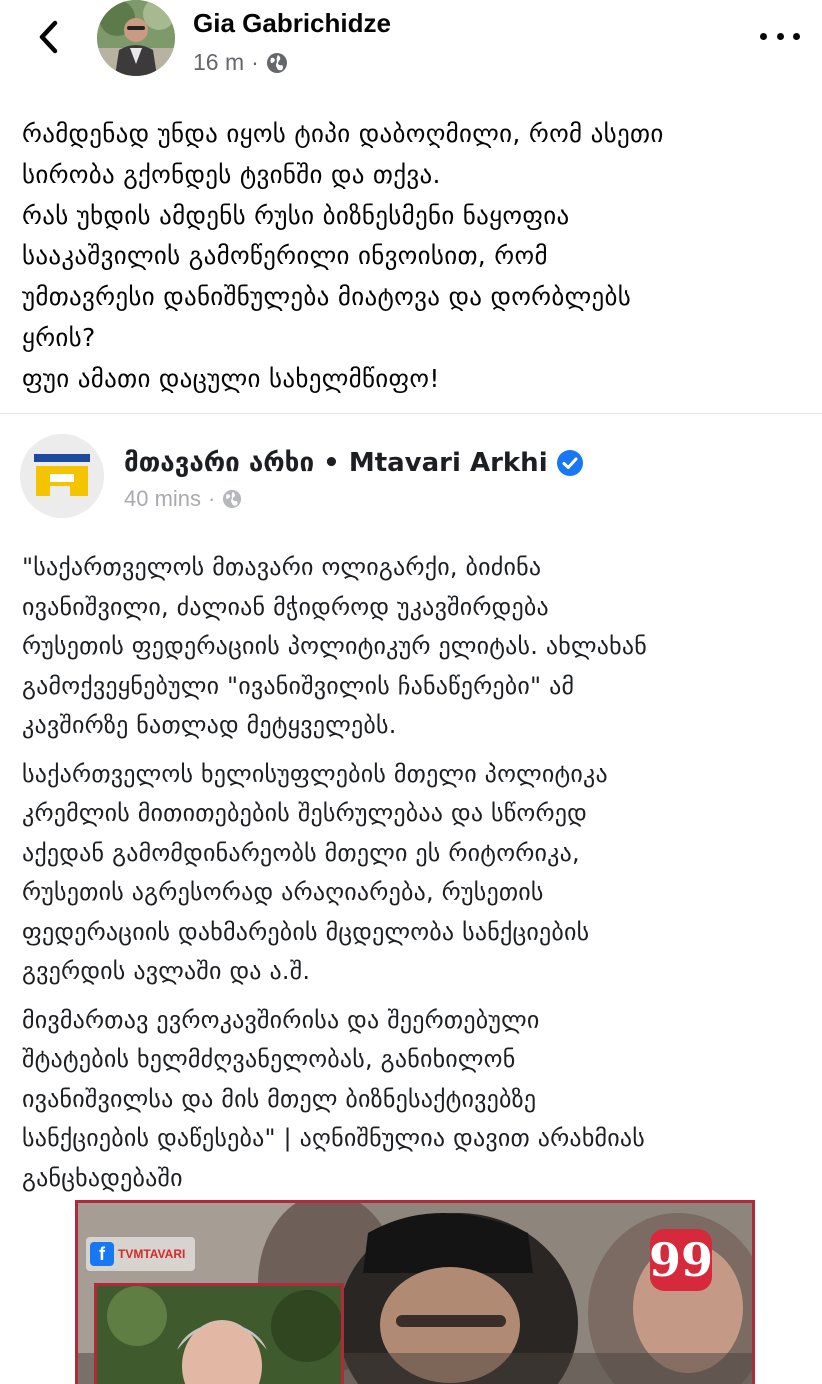 Image resolution: width=822 pixels, height=1384 pixels. What do you see at coordinates (283, 892) in the screenshot?
I see `shared-line: რუსეთის აგრესორად არაღიარება, რუსეთის` at bounding box center [283, 892].